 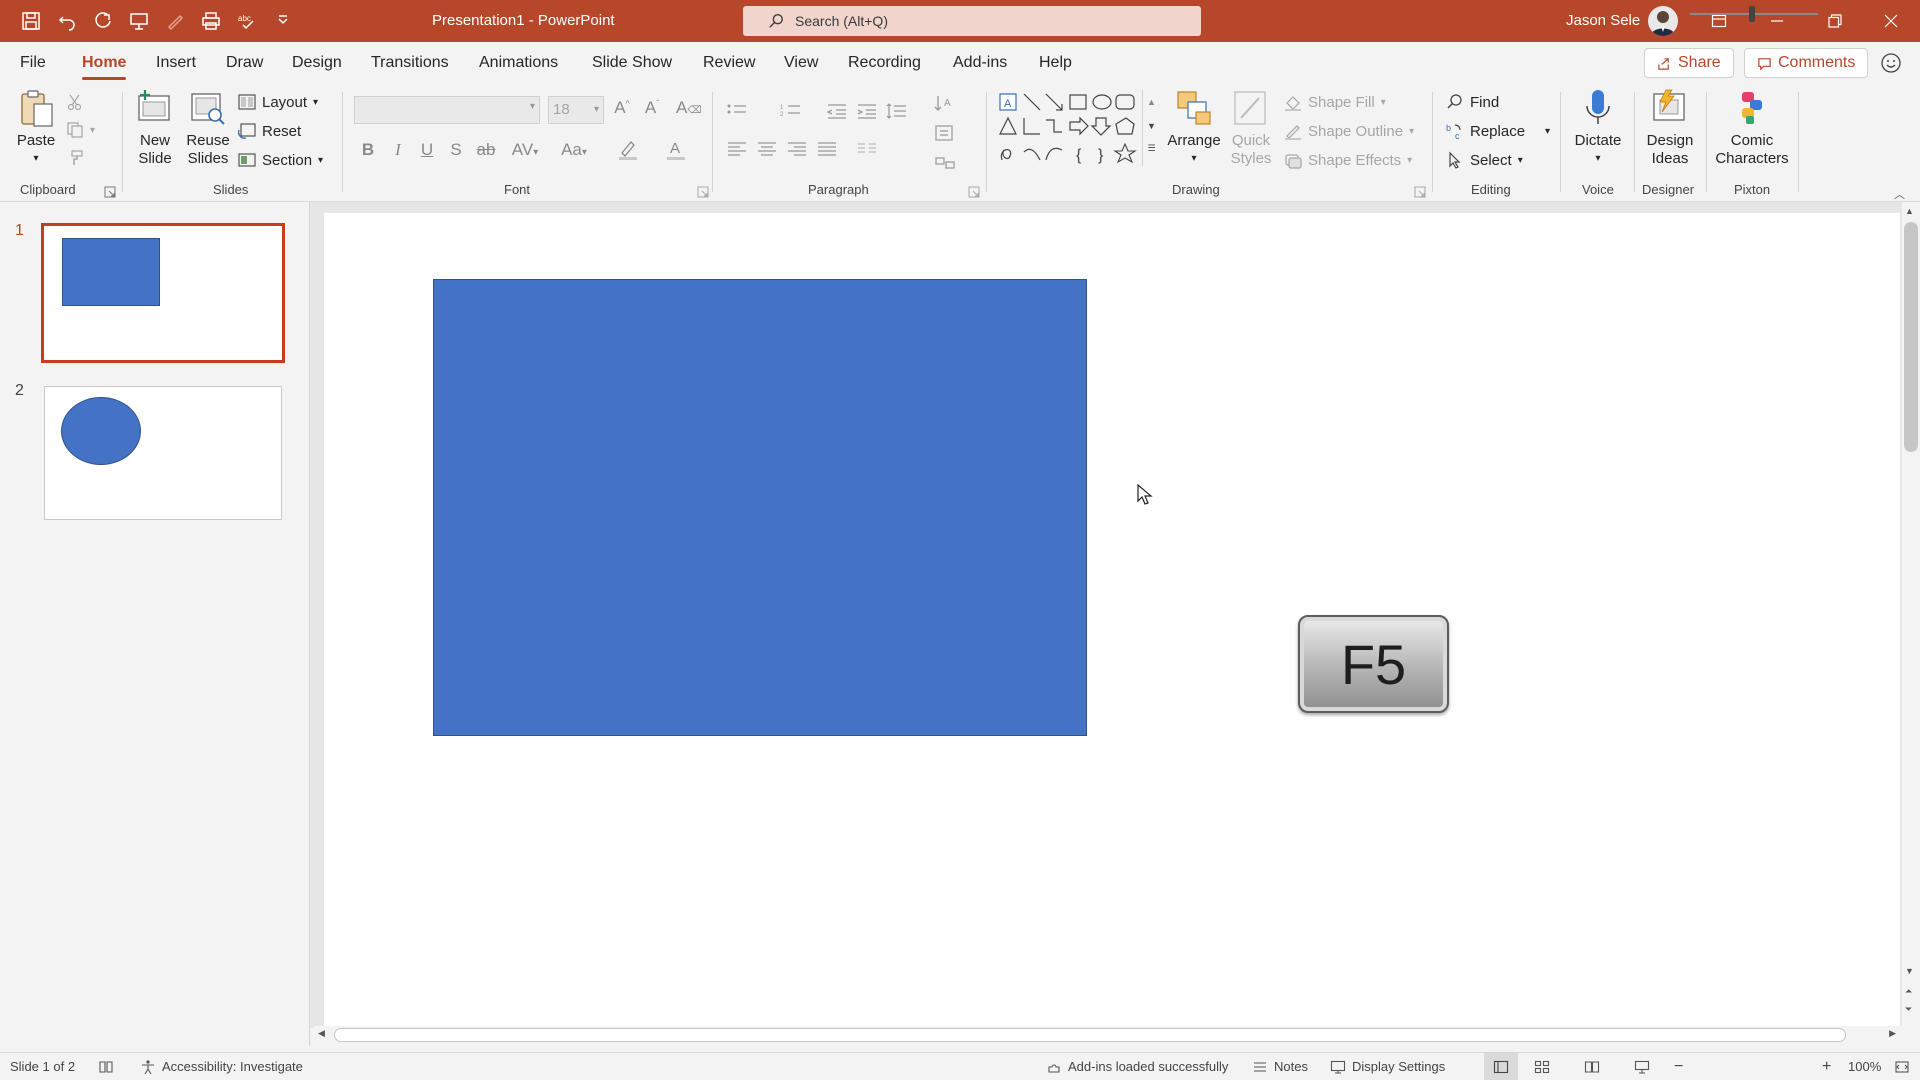 What do you see at coordinates (269, 131) in the screenshot?
I see `reset-button: Reset` at bounding box center [269, 131].